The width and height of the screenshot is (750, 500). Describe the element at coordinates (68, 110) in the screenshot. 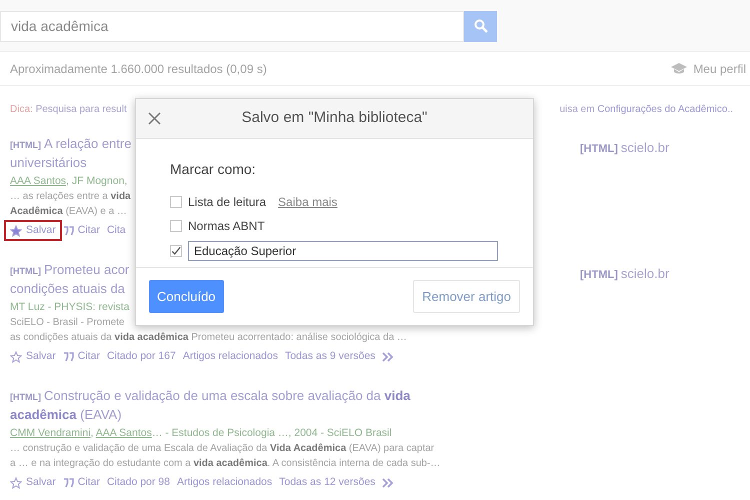

I see `tip-text: Dica: Pesquisa para result` at that location.